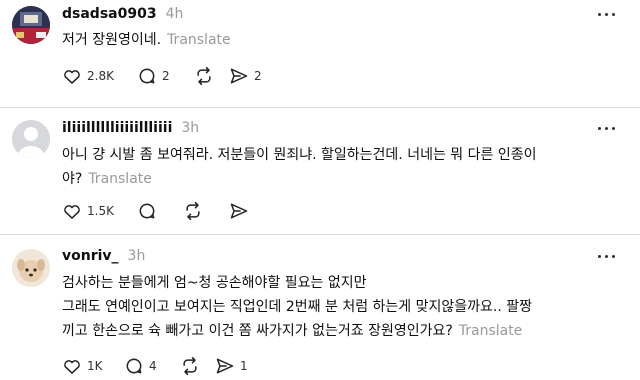 Image resolution: width=640 pixels, height=380 pixels. What do you see at coordinates (258, 76) in the screenshot?
I see `share-count: 2` at bounding box center [258, 76].